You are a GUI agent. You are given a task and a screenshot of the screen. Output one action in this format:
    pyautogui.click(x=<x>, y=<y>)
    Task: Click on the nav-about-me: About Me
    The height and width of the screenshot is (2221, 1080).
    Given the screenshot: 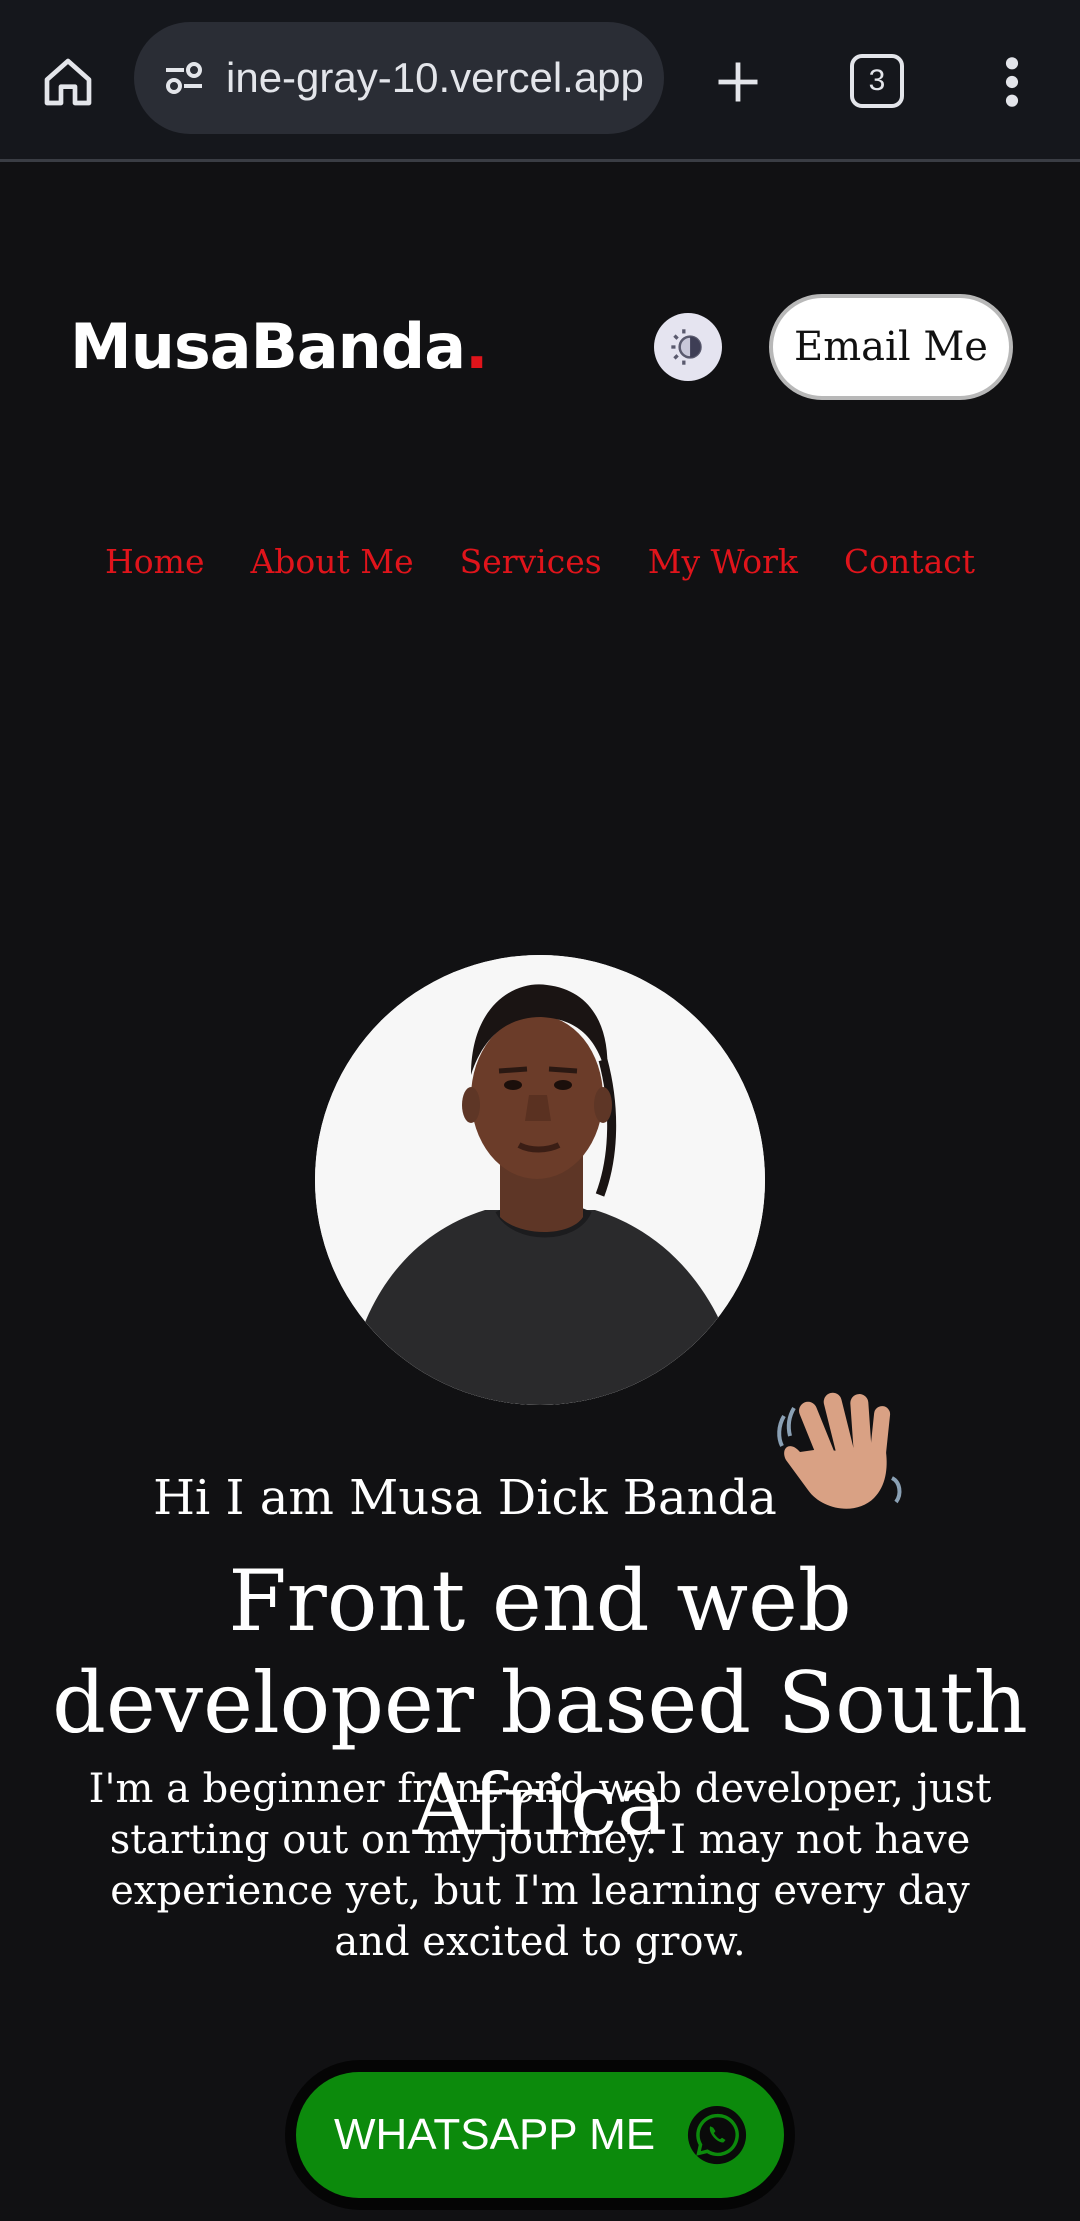 What is the action you would take?
    pyautogui.click(x=331, y=561)
    